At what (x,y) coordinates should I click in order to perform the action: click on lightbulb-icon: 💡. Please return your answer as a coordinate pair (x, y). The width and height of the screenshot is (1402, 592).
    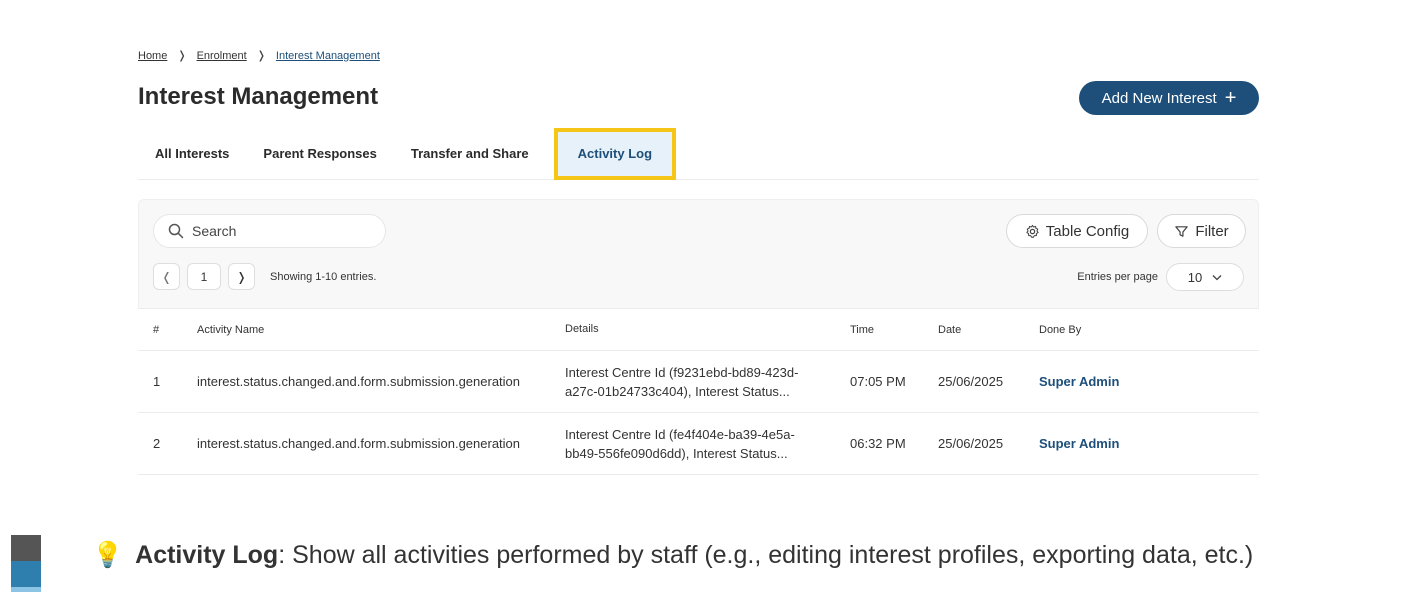
    Looking at the image, I should click on (108, 555).